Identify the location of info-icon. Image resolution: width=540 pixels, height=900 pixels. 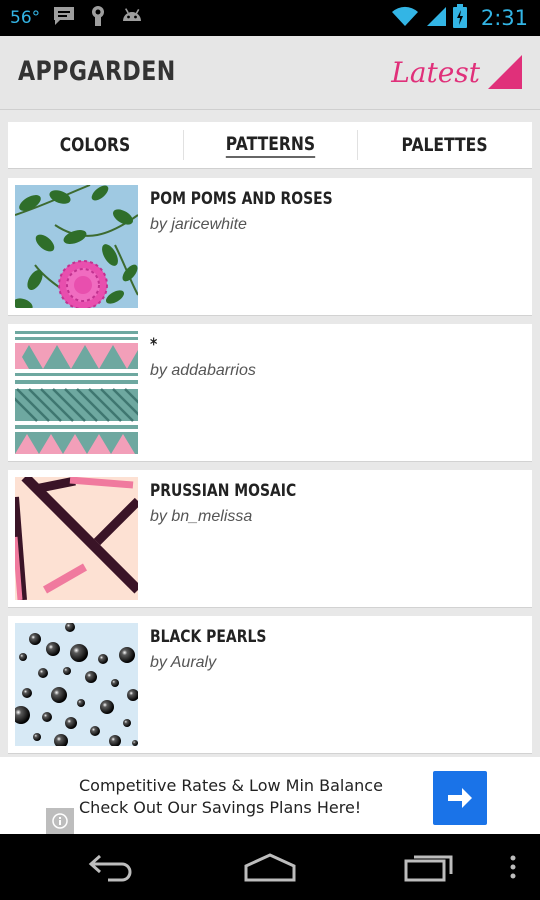
(60, 821).